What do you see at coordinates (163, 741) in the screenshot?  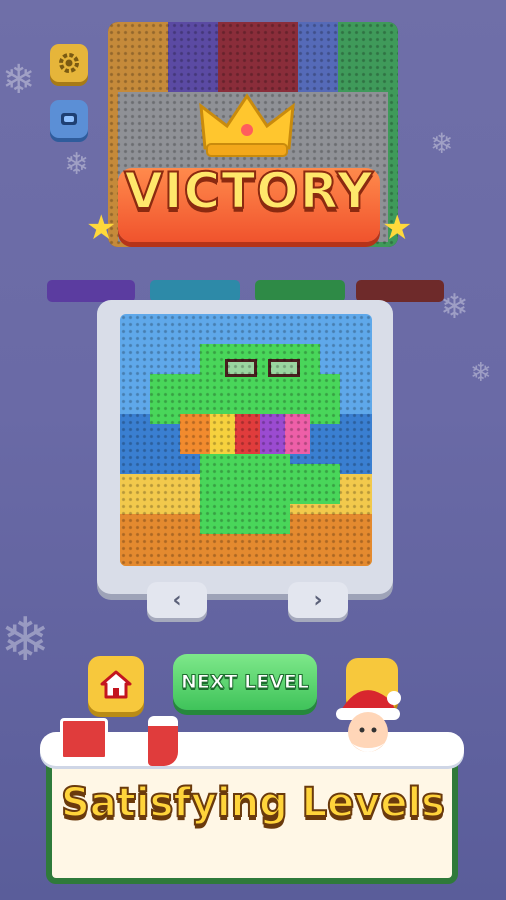 I see `stocking-icon` at bounding box center [163, 741].